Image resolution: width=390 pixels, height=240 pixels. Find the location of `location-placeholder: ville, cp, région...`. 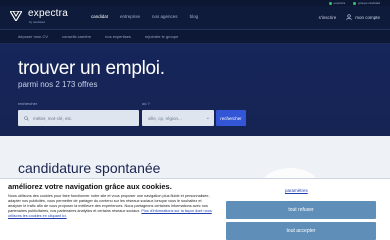

location-placeholder: ville, cp, région... is located at coordinates (165, 118).